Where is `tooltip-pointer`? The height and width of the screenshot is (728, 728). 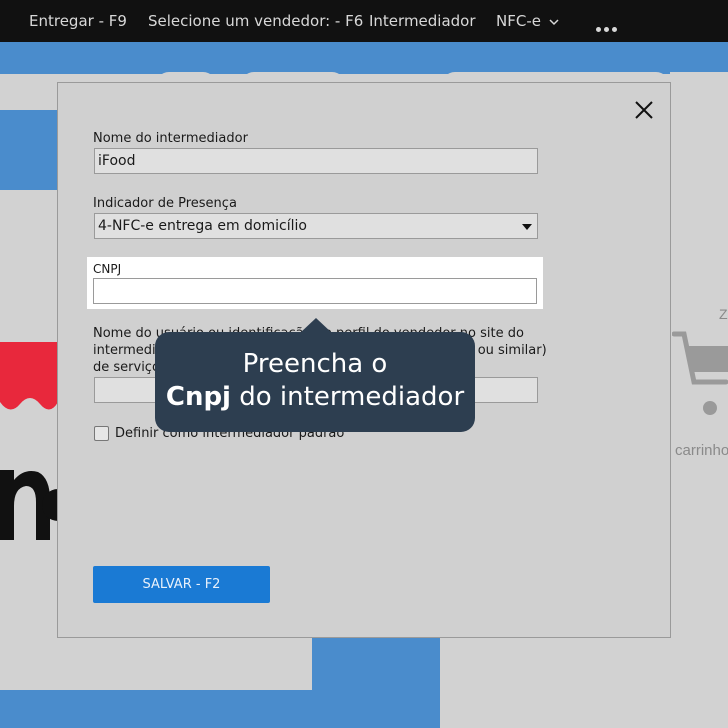 tooltip-pointer is located at coordinates (316, 325).